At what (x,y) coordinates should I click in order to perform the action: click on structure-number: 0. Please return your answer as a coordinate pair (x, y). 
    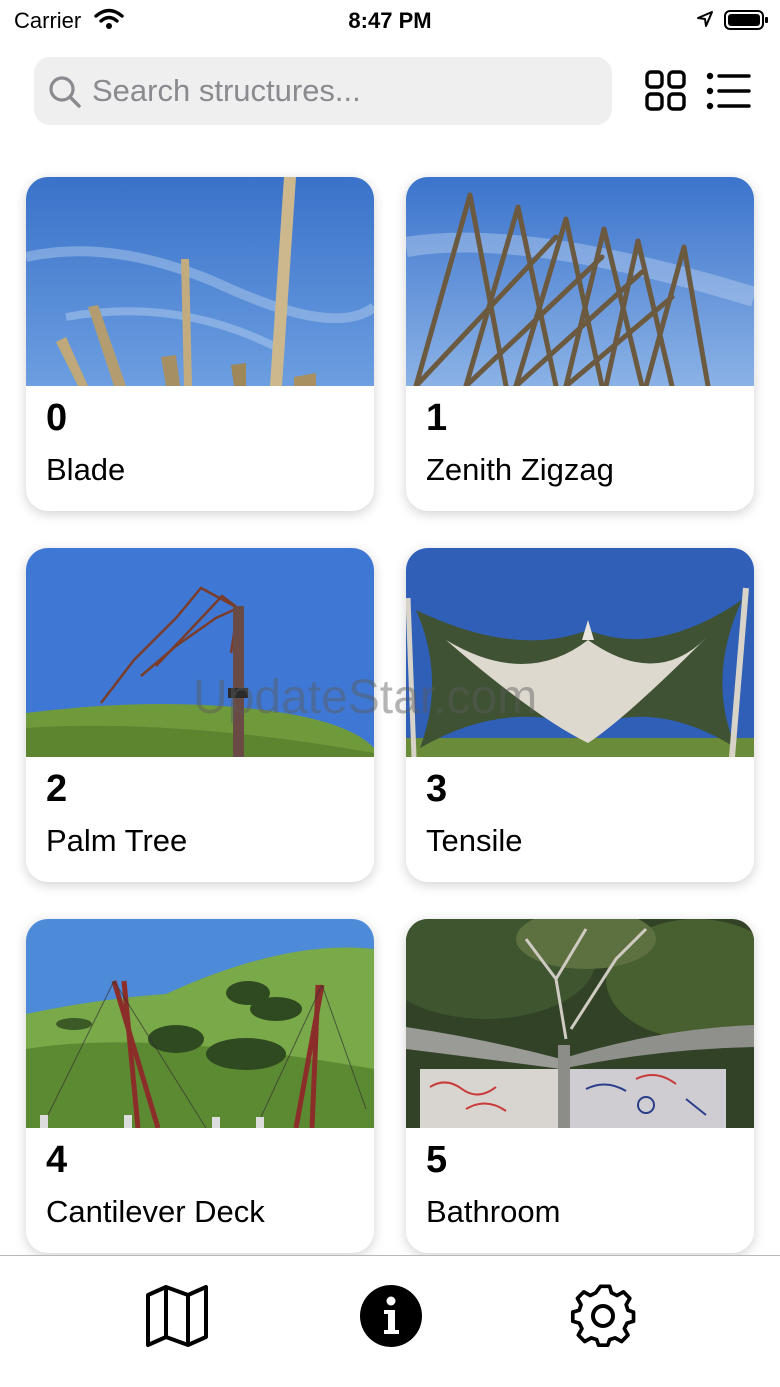
    Looking at the image, I should click on (57, 418).